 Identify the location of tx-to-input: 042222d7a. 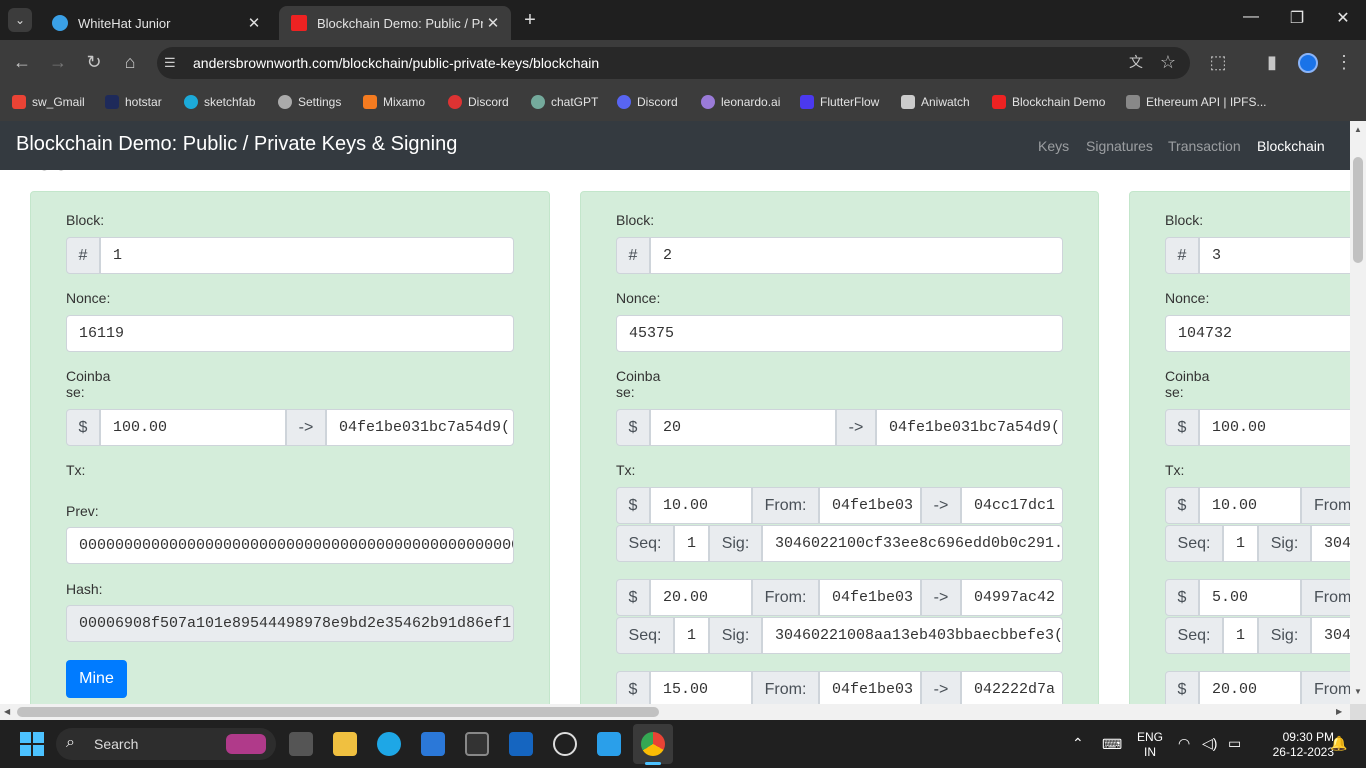
(1012, 687).